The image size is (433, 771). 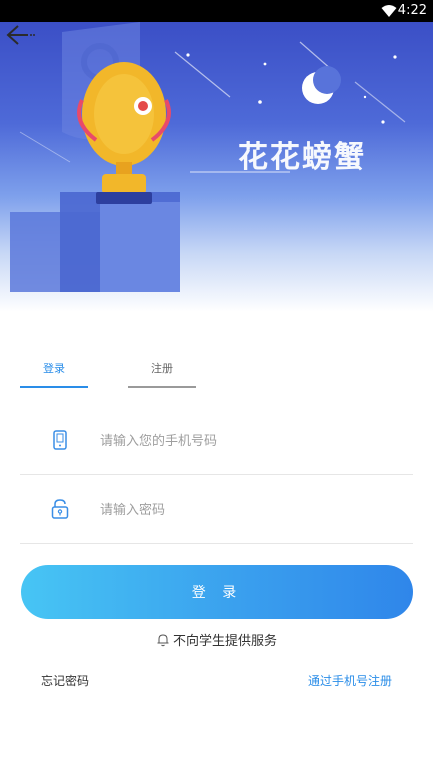 I want to click on phone-input, so click(x=245, y=441).